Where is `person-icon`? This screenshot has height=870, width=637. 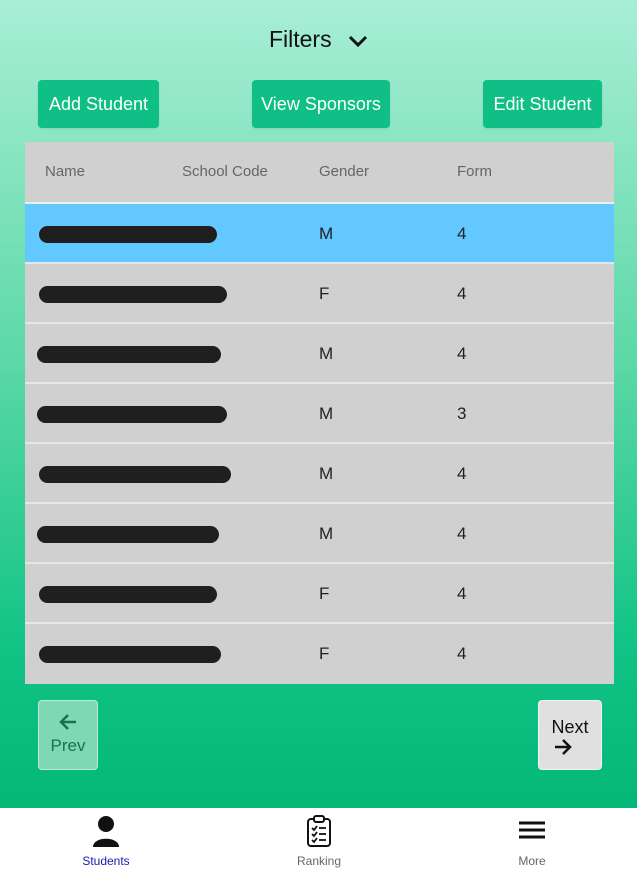
person-icon is located at coordinates (106, 831).